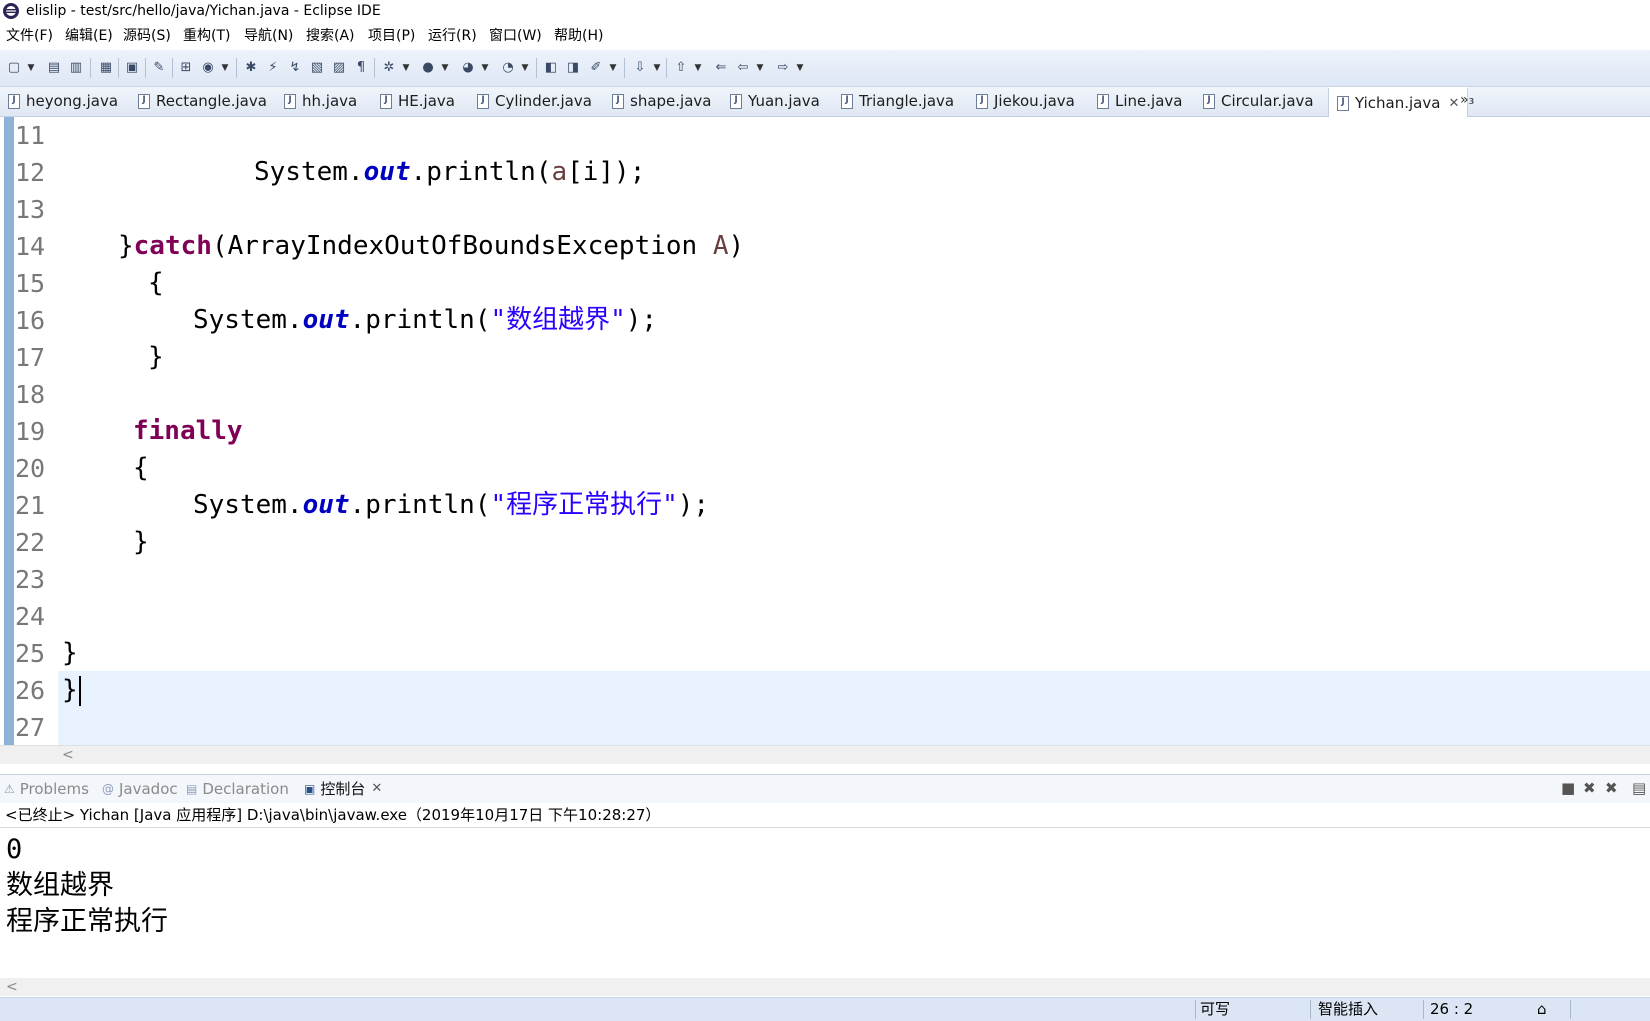 The height and width of the screenshot is (1021, 1650). I want to click on coverage-dropdown-icon: ▼, so click(485, 68).